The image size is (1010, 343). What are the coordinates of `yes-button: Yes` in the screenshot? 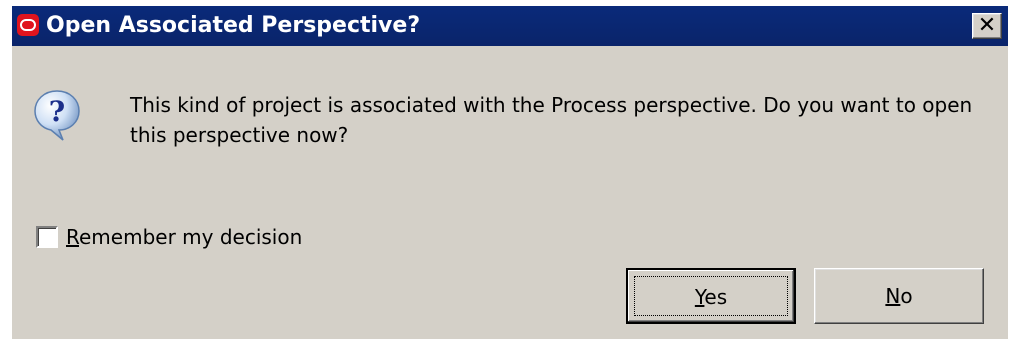 It's located at (711, 296).